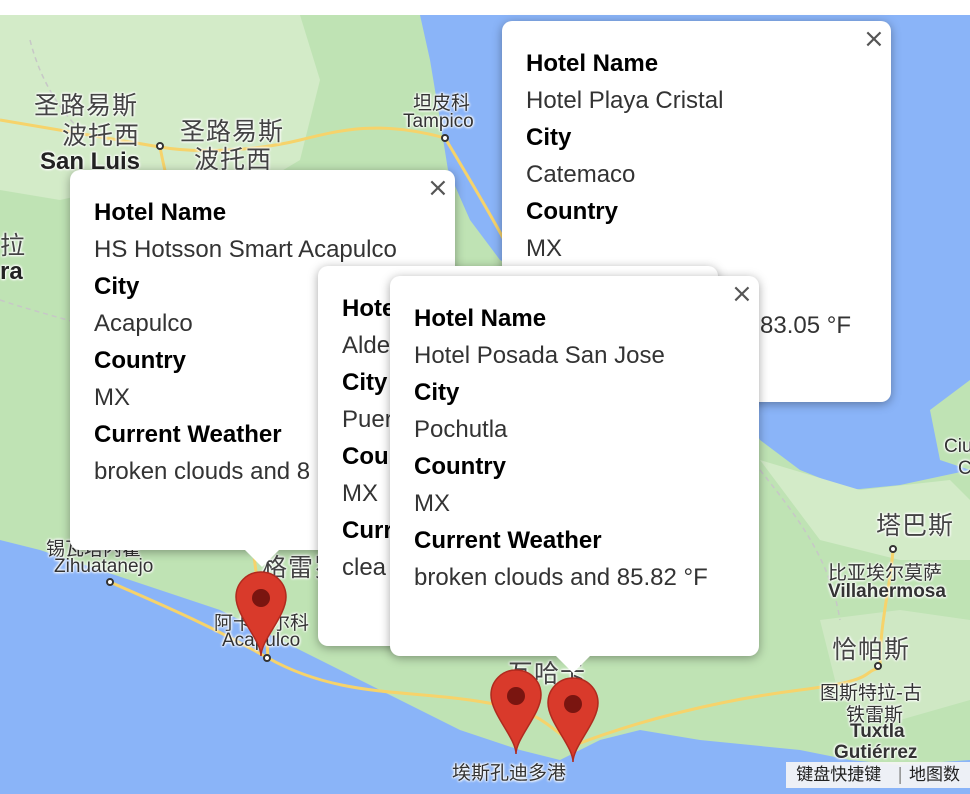 The width and height of the screenshot is (970, 794). What do you see at coordinates (101, 135) in the screenshot?
I see `city-label: 波托西` at bounding box center [101, 135].